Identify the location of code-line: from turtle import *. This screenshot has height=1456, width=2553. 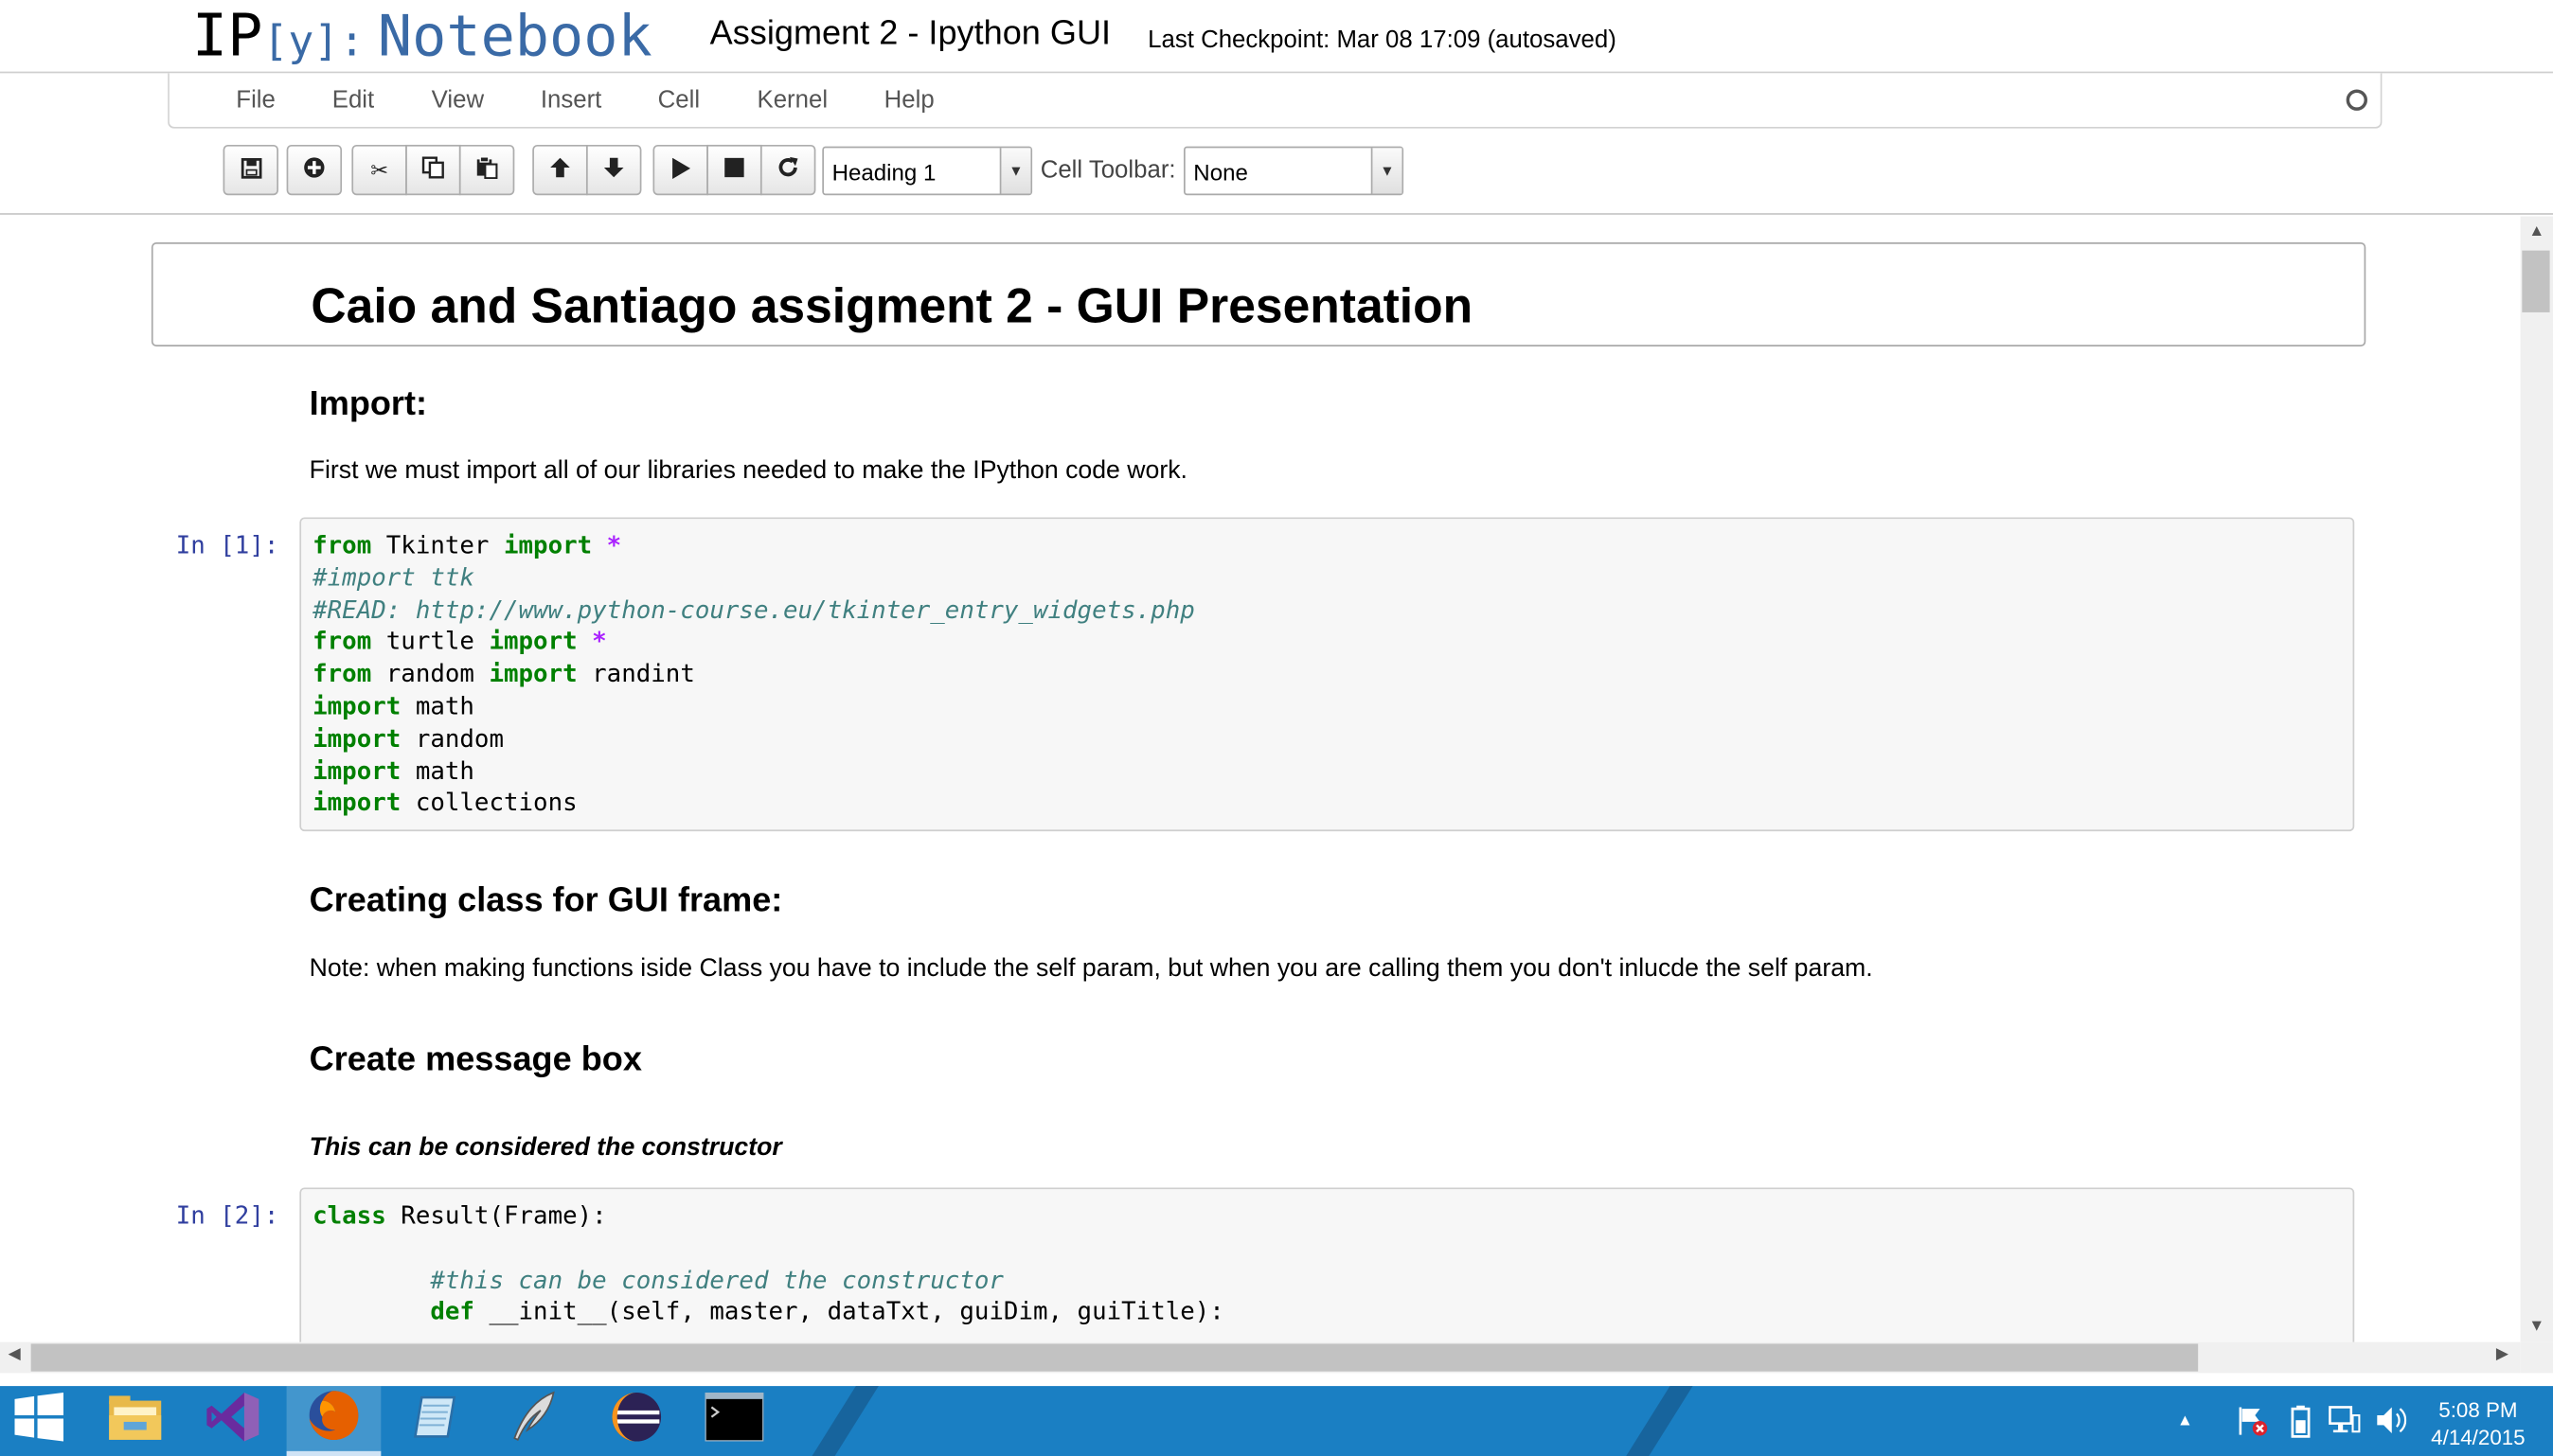
(1332, 643).